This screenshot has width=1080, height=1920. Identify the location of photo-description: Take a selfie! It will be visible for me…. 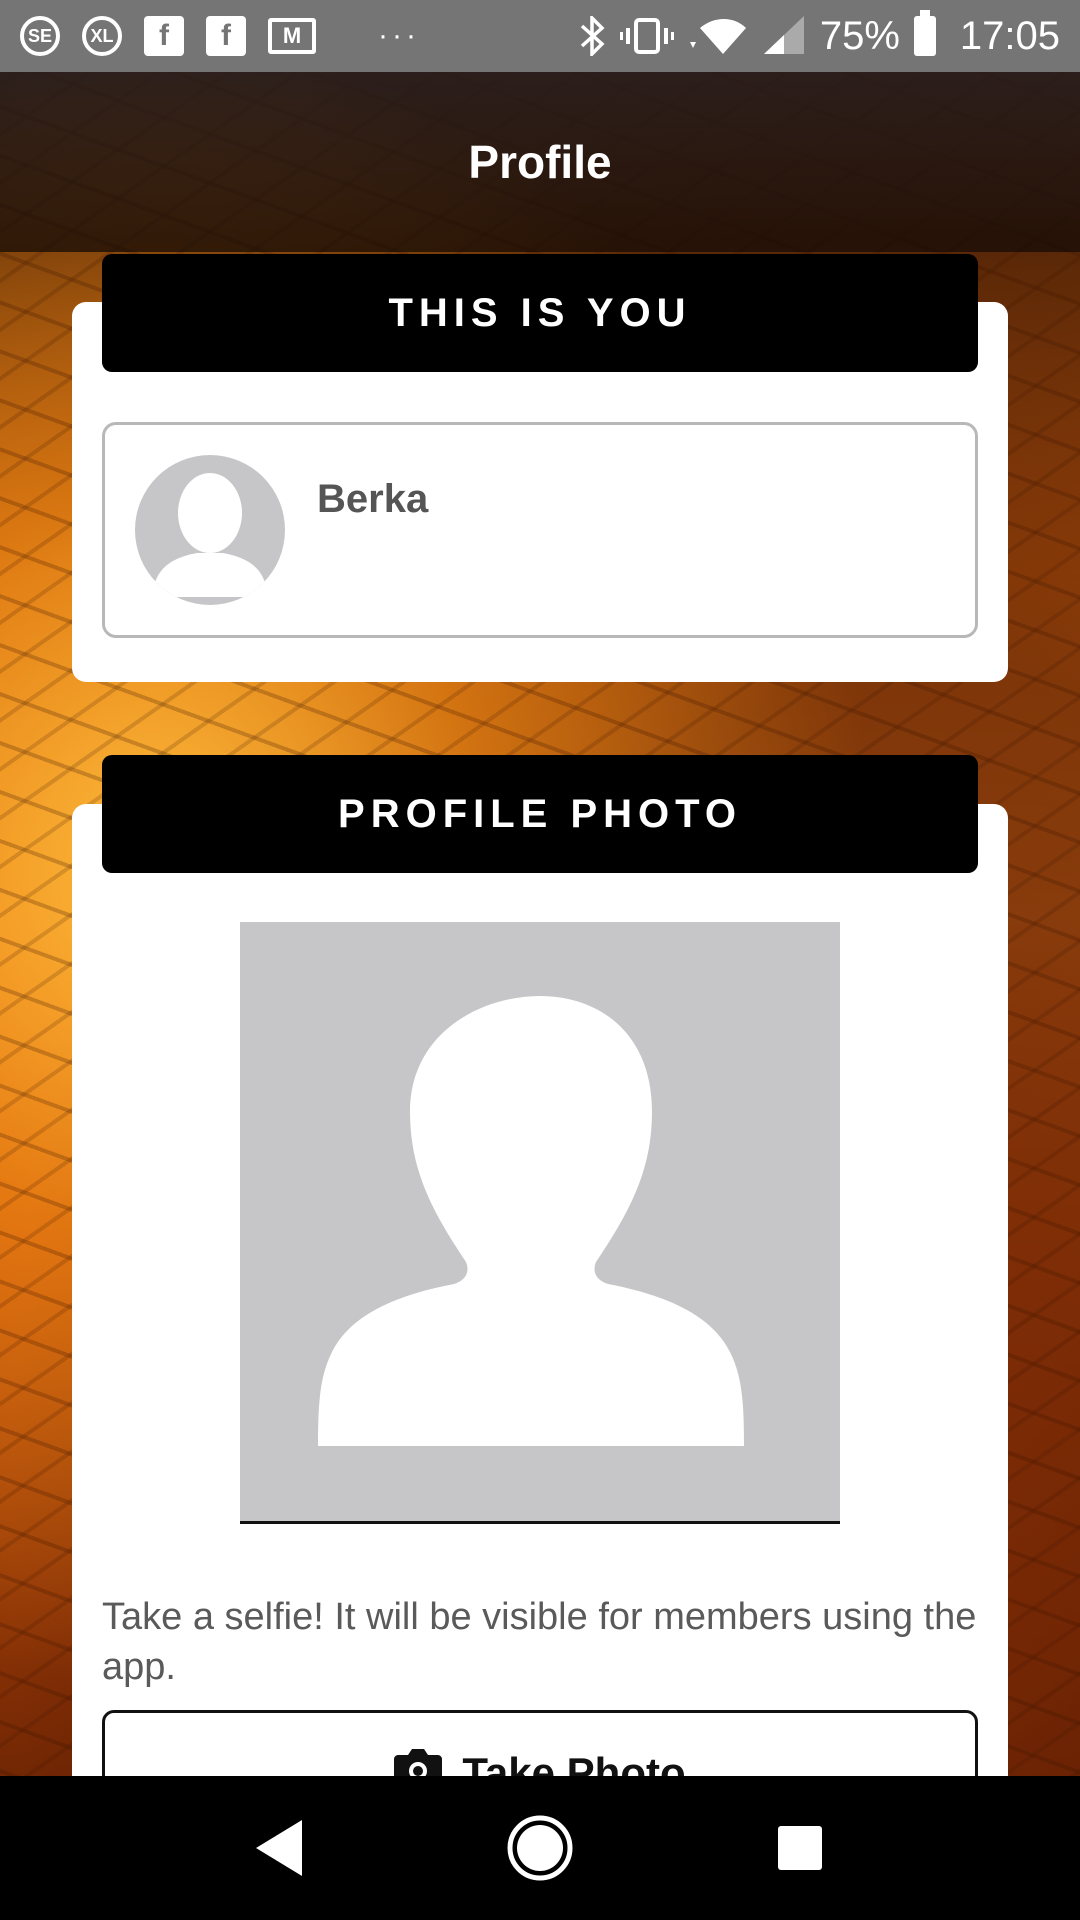
(539, 1642).